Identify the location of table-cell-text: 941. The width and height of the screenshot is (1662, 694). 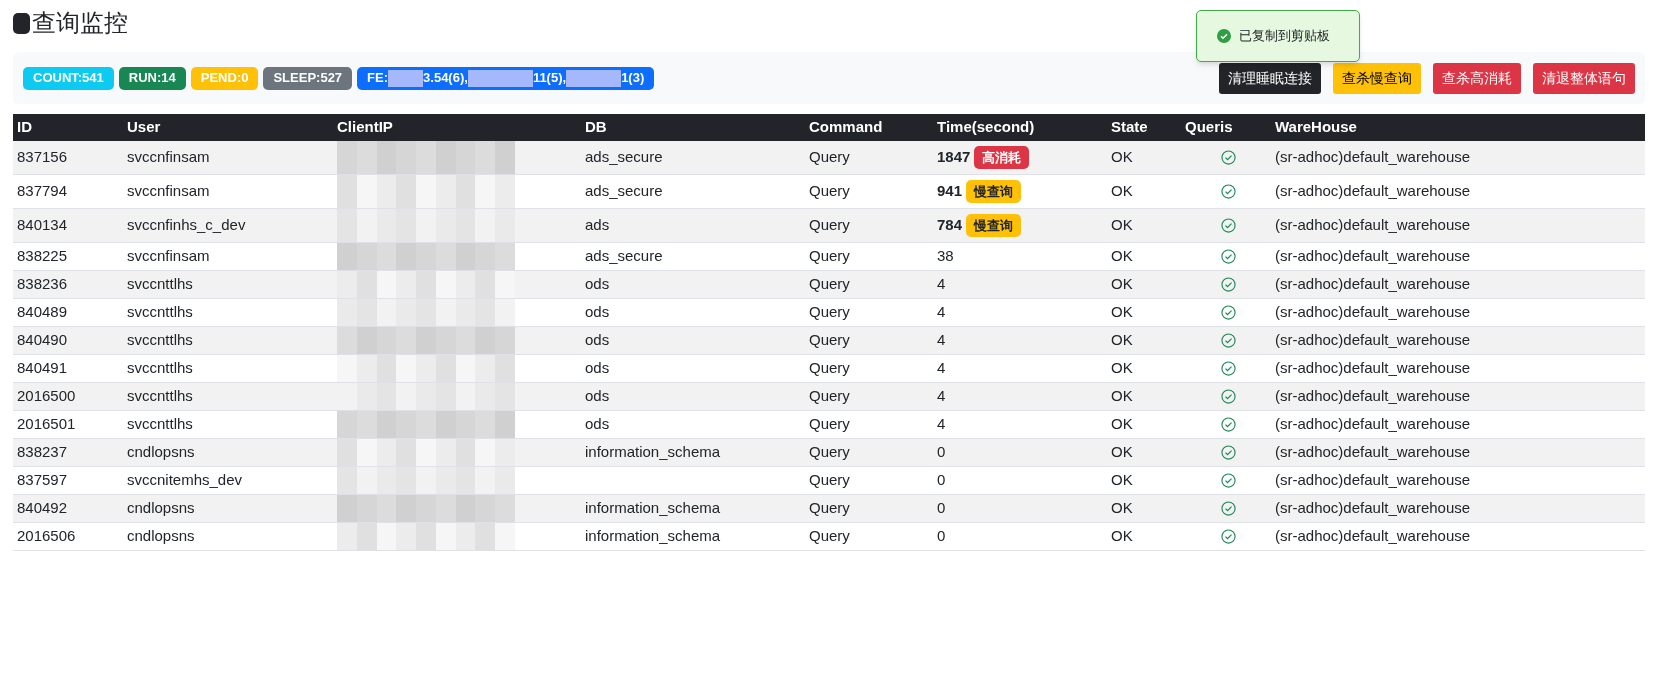
(950, 191).